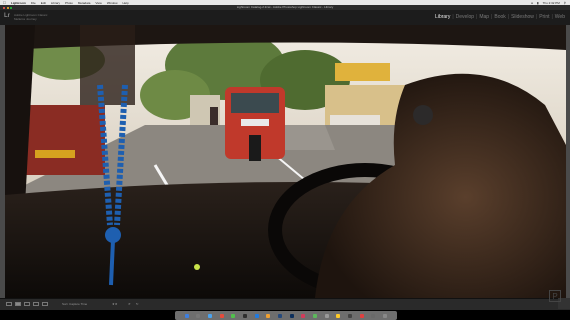 Image resolution: width=570 pixels, height=320 pixels. What do you see at coordinates (256, 315) in the screenshot?
I see `mail-icon` at bounding box center [256, 315].